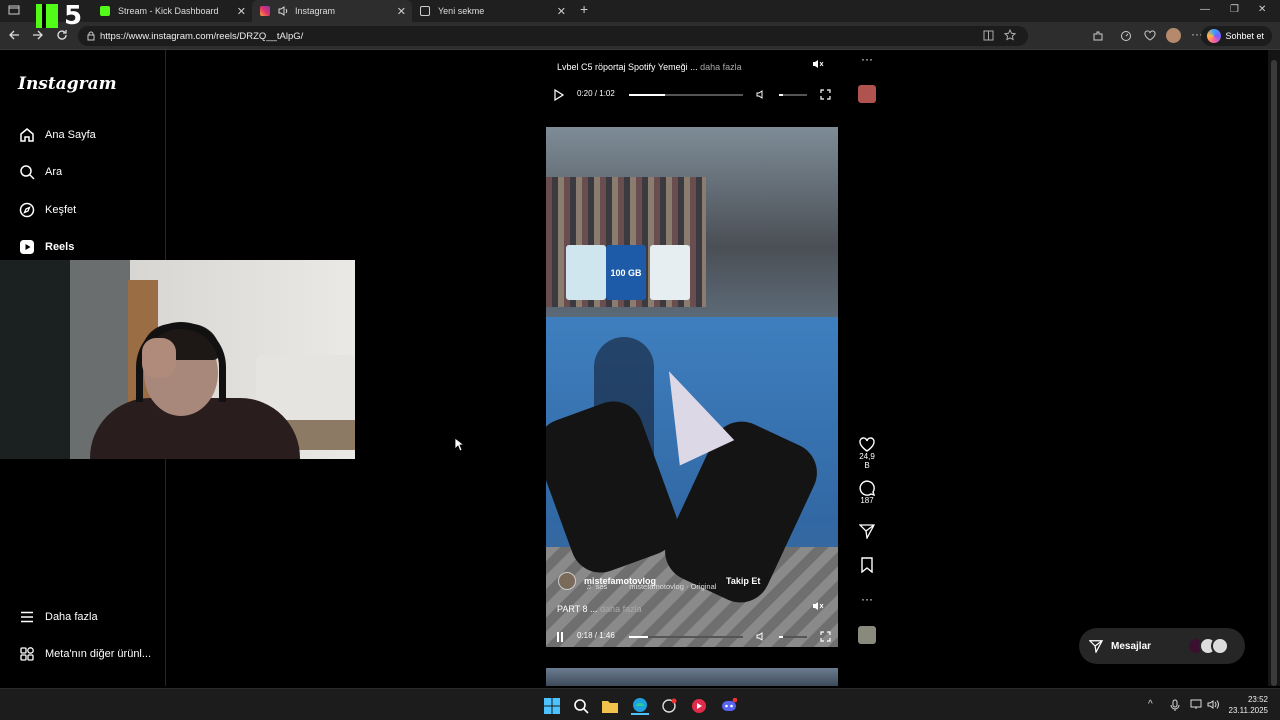 Image resolution: width=1280 pixels, height=720 pixels. What do you see at coordinates (54, 172) in the screenshot?
I see `sidebar-item-label: Ara` at bounding box center [54, 172].